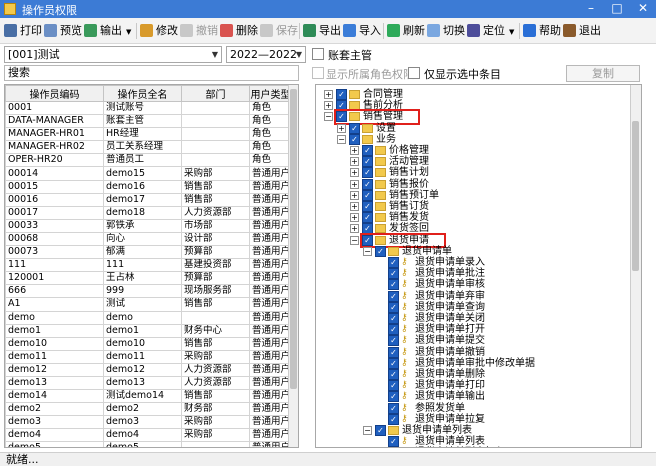  What do you see at coordinates (148, 317) in the screenshot?
I see `table-row: demo demo 普通用户` at bounding box center [148, 317].